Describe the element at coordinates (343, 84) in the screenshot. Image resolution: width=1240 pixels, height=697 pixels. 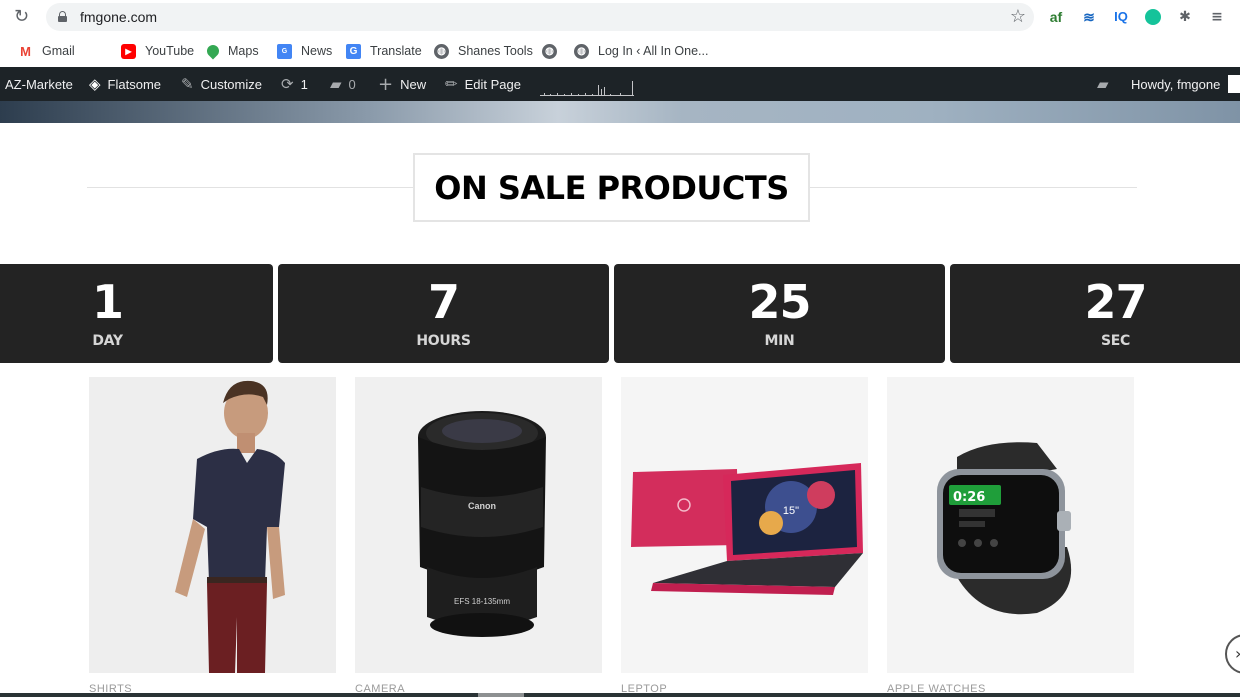
I see `admin-comments: ▰ 0` at that location.